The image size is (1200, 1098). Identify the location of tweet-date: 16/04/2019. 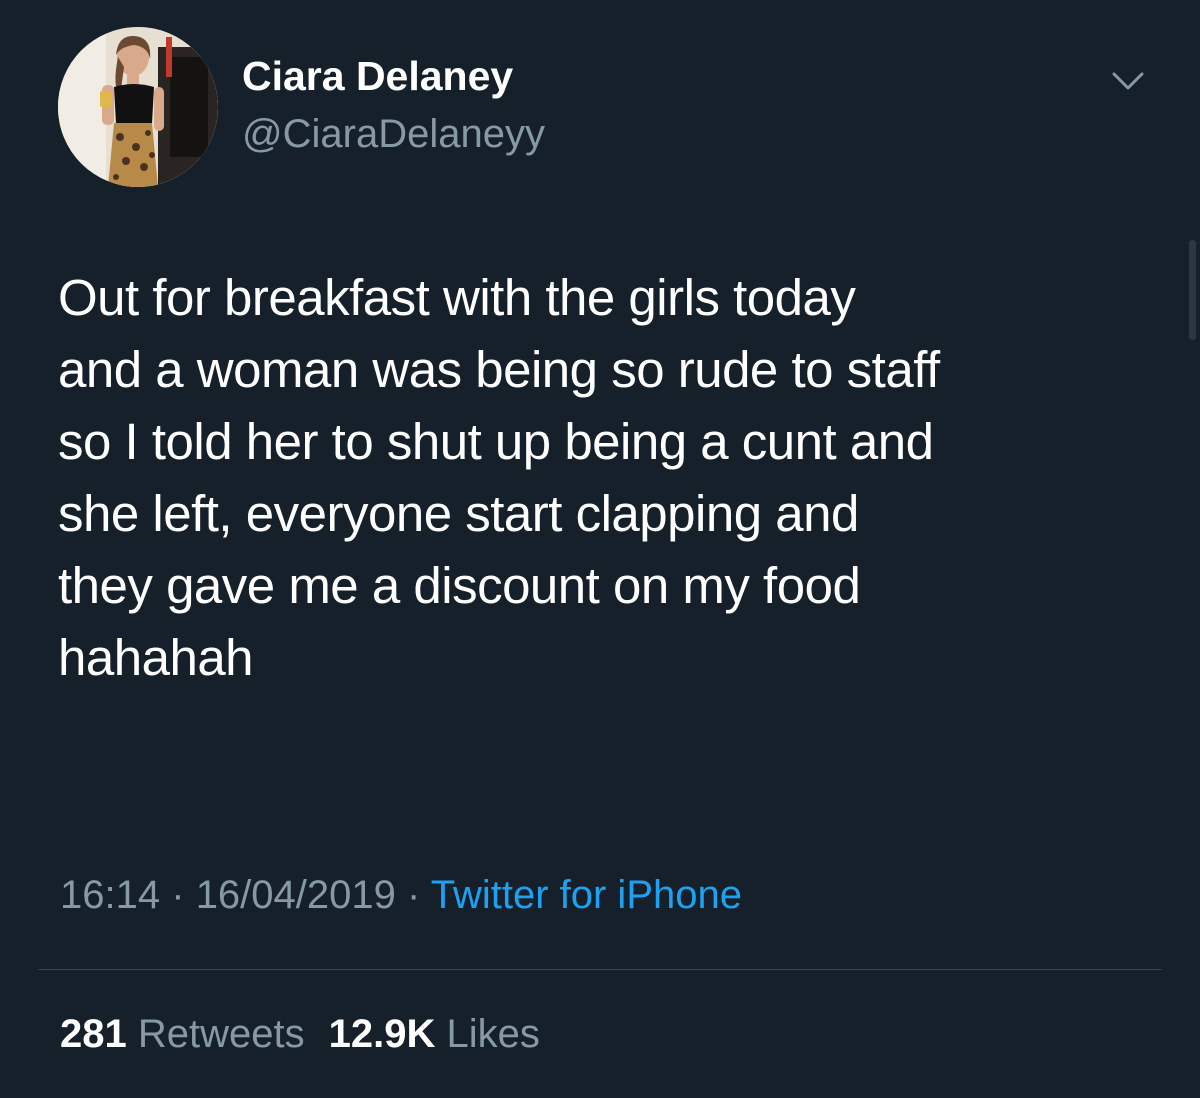
(295, 895).